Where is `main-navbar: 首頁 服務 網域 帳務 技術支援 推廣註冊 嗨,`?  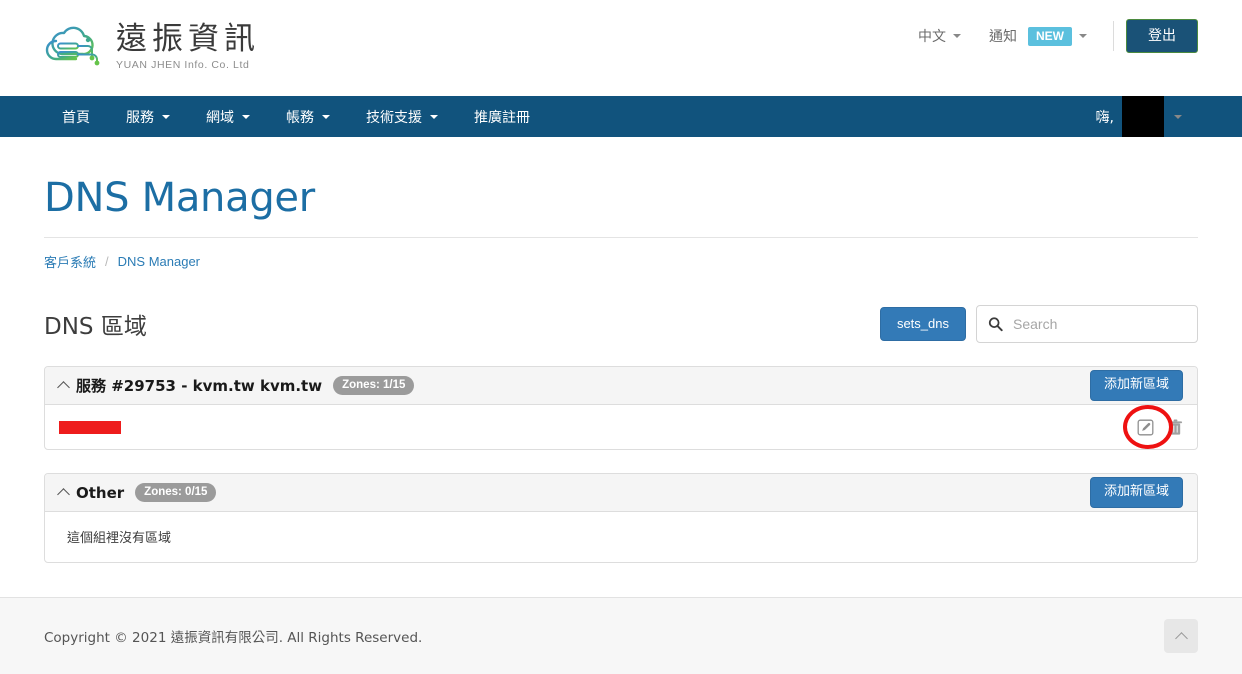
main-navbar: 首頁 服務 網域 帳務 技術支援 推廣註冊 嗨, is located at coordinates (621, 116).